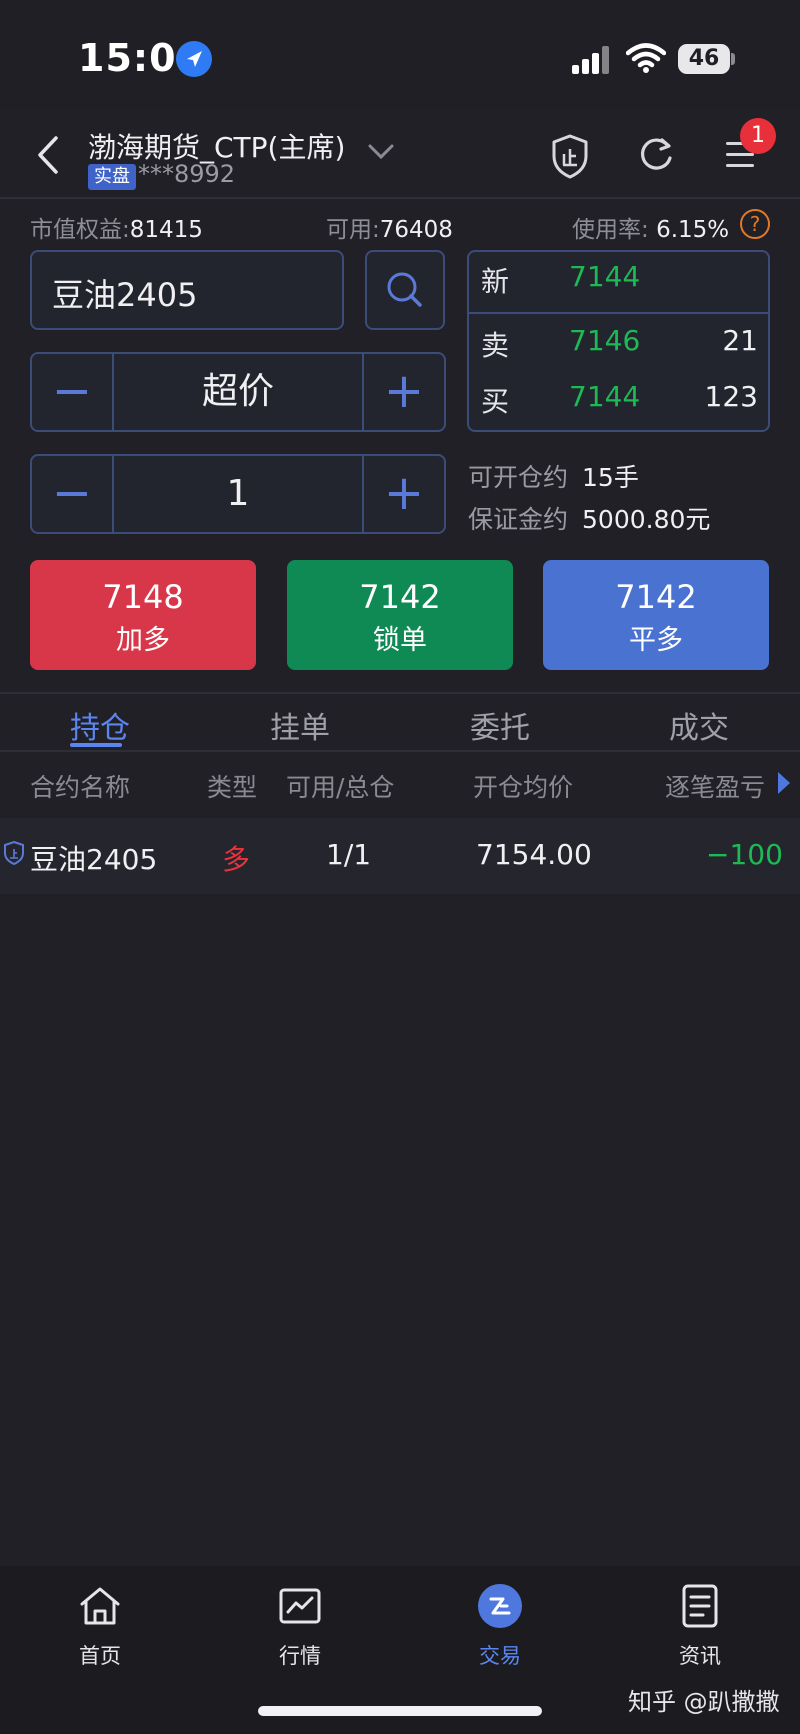  Describe the element at coordinates (349, 854) in the screenshot. I see `position-available-total: 1/1` at that location.